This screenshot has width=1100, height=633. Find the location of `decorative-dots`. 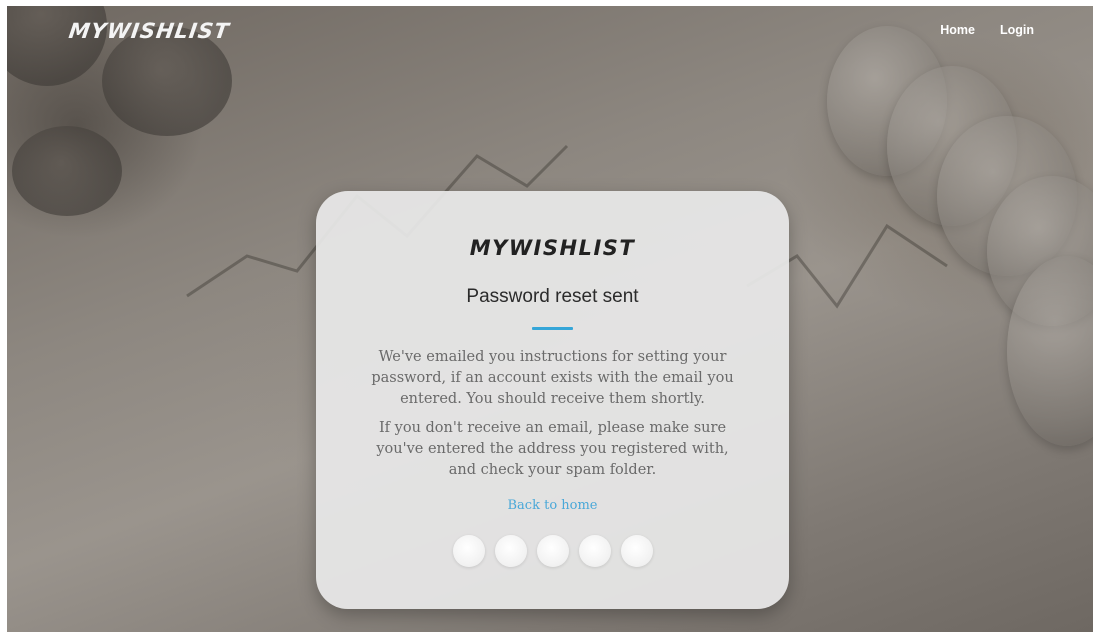

decorative-dots is located at coordinates (552, 551).